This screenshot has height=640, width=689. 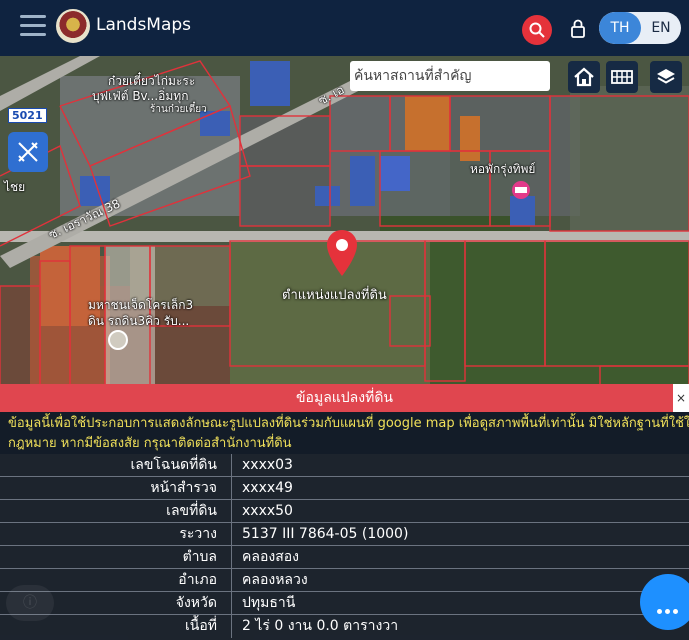 What do you see at coordinates (15, 187) in the screenshot?
I see `poi-label: ไชย` at bounding box center [15, 187].